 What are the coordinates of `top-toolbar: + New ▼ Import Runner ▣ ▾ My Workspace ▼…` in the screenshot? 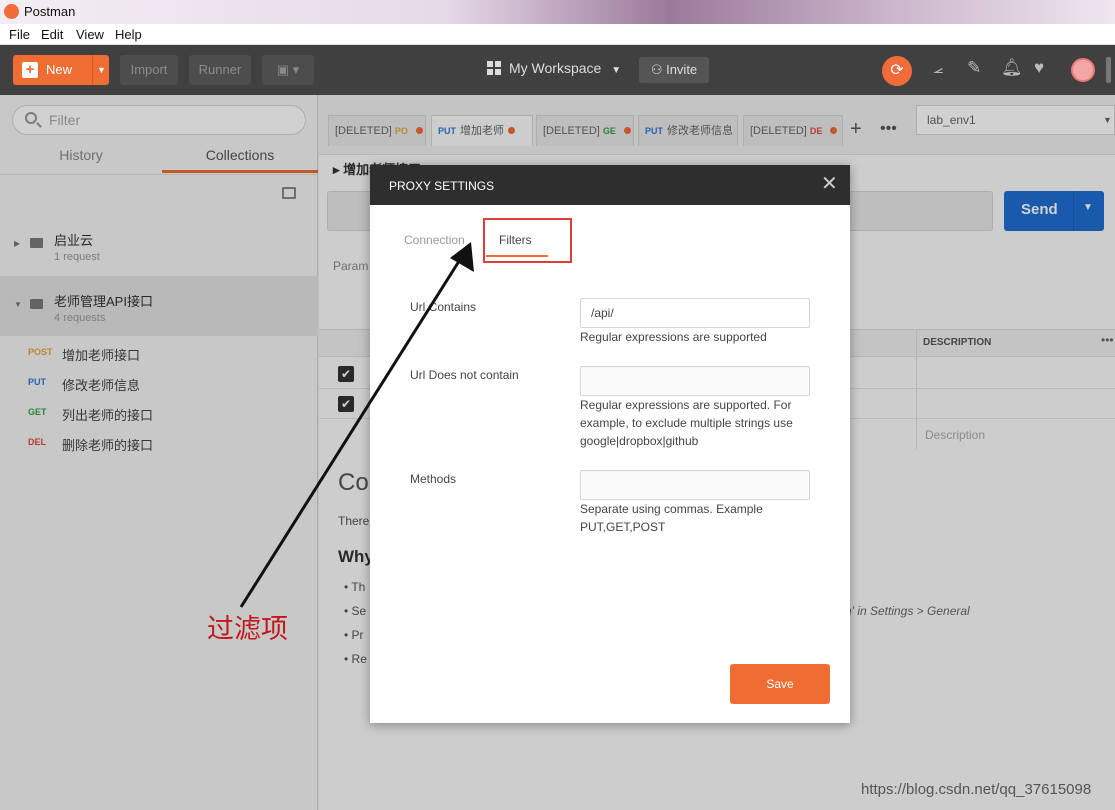 It's located at (557, 70).